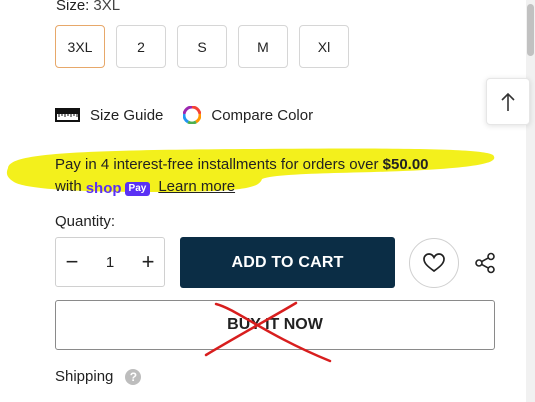  Describe the element at coordinates (72, 262) in the screenshot. I see `quantity-decrease-button: −` at that location.